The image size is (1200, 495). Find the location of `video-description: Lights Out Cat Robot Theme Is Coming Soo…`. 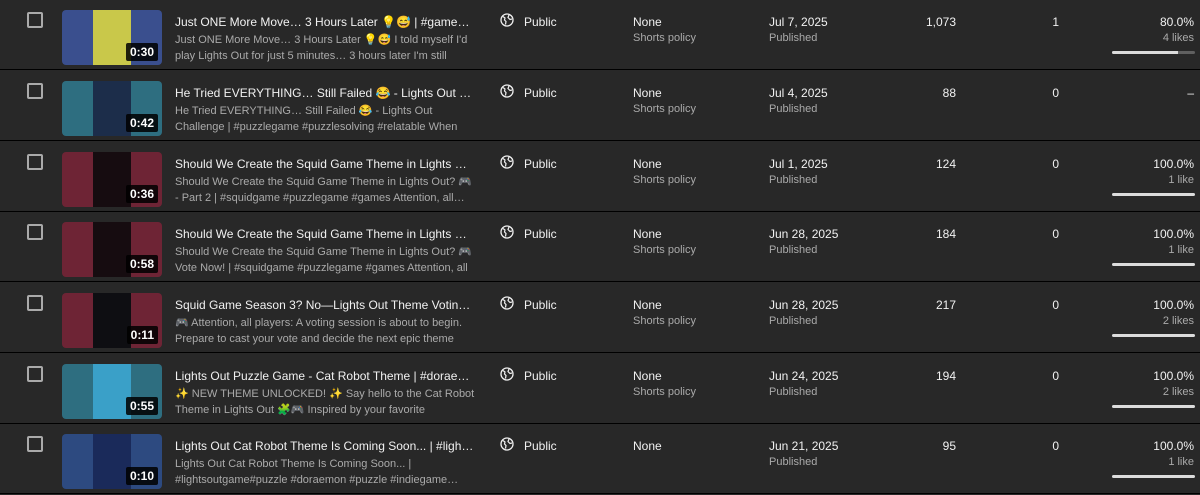

video-description: Lights Out Cat Robot Theme Is Coming Soo… is located at coordinates (317, 472).